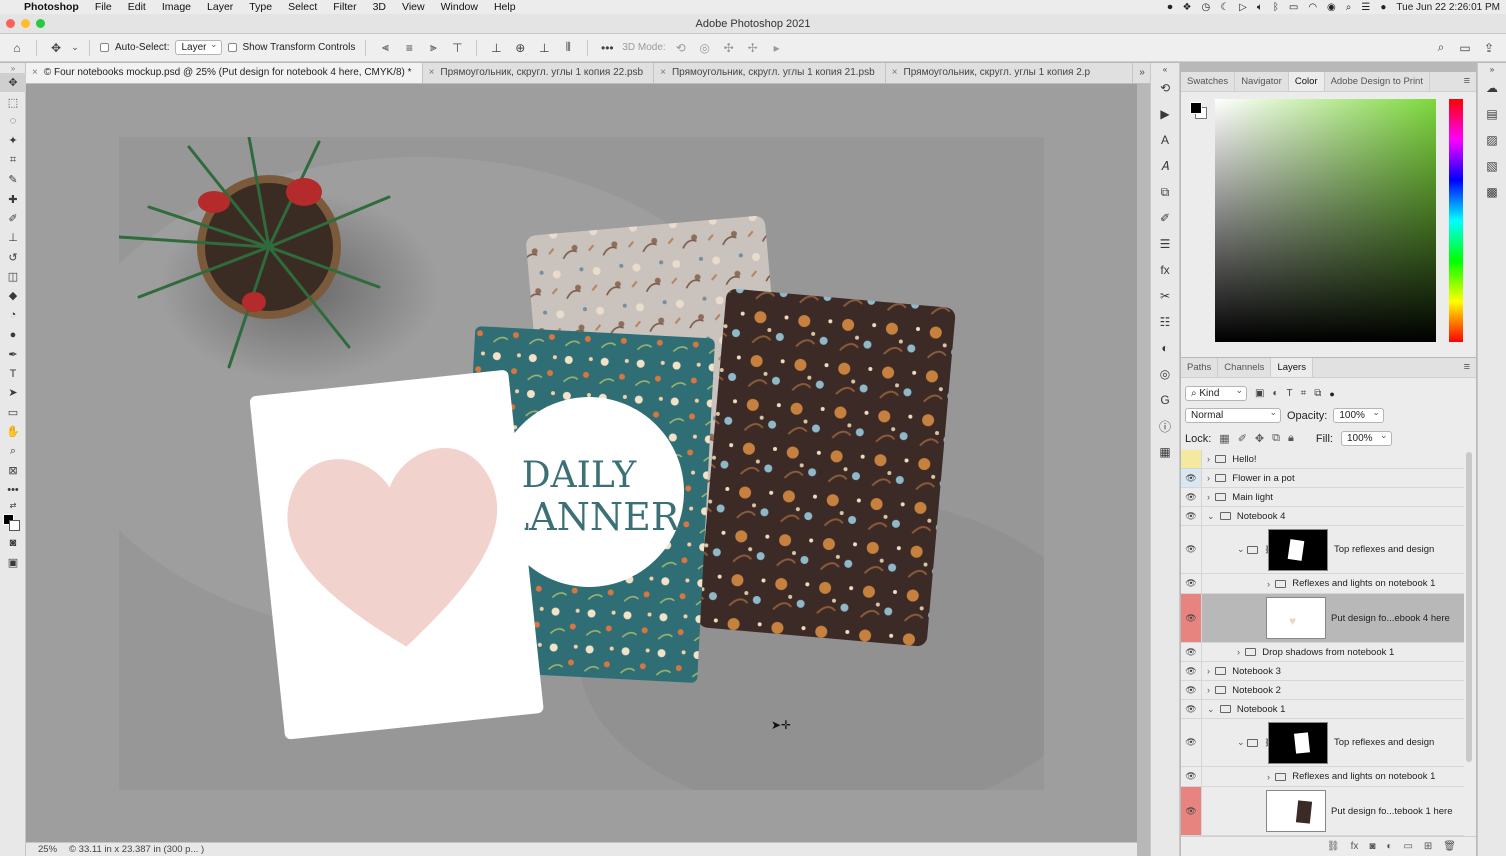 The height and width of the screenshot is (856, 1506). What do you see at coordinates (1322, 671) in the screenshot?
I see `layer-row: 👁︎ › Notebook 3` at bounding box center [1322, 671].